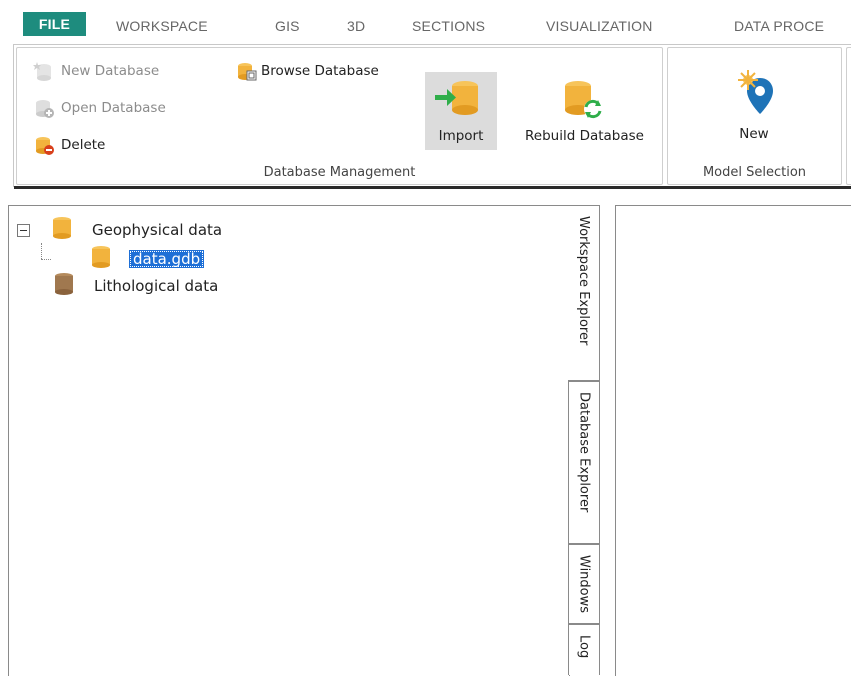  Describe the element at coordinates (459, 100) in the screenshot. I see `import-icon` at that location.